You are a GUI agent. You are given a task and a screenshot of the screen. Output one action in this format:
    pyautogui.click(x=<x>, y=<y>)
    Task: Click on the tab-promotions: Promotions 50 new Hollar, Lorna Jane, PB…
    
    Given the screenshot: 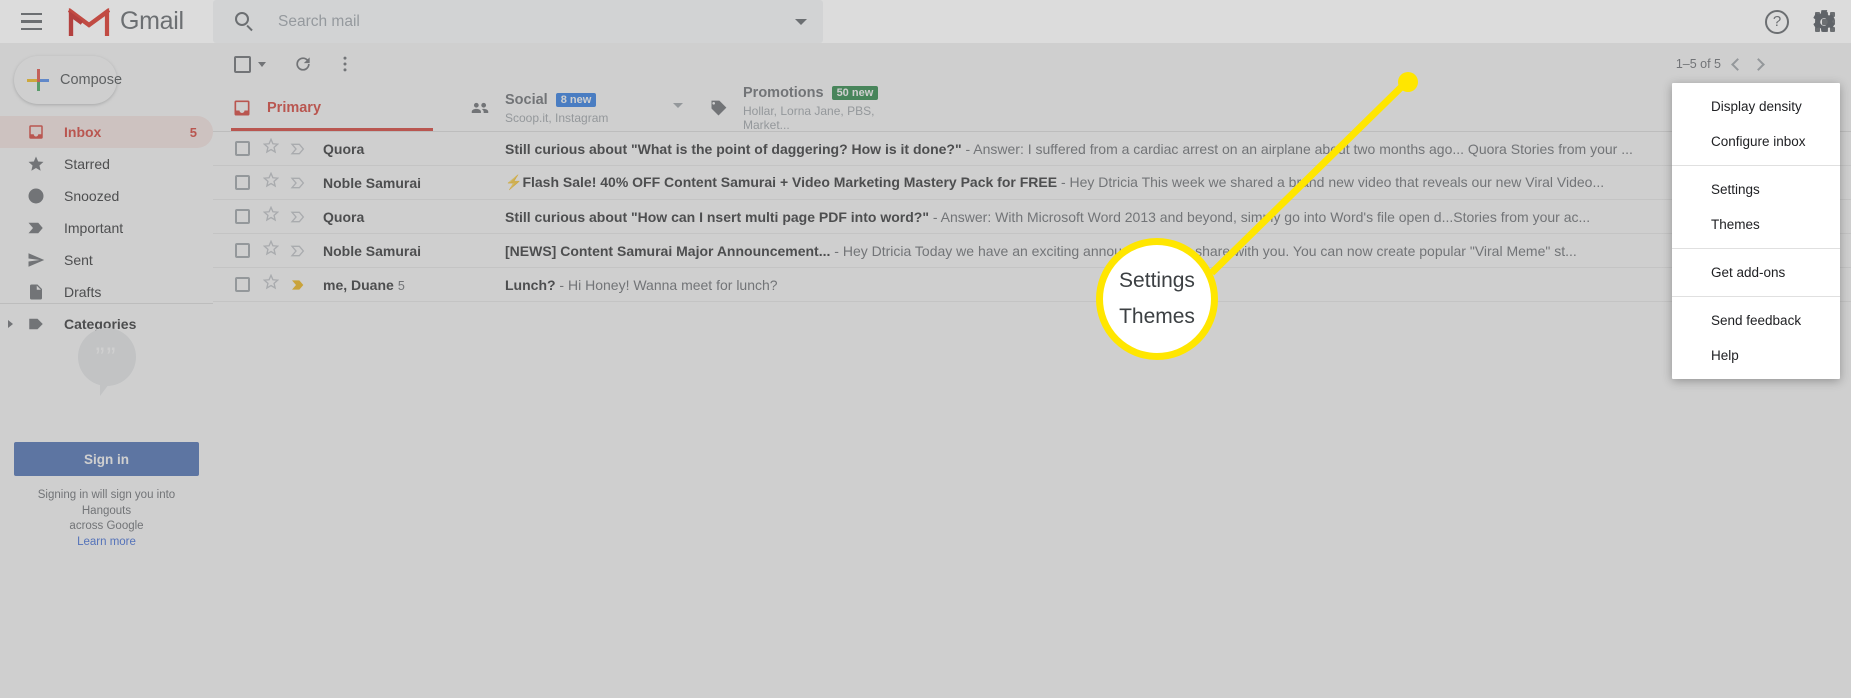 What is the action you would take?
    pyautogui.click(x=808, y=108)
    